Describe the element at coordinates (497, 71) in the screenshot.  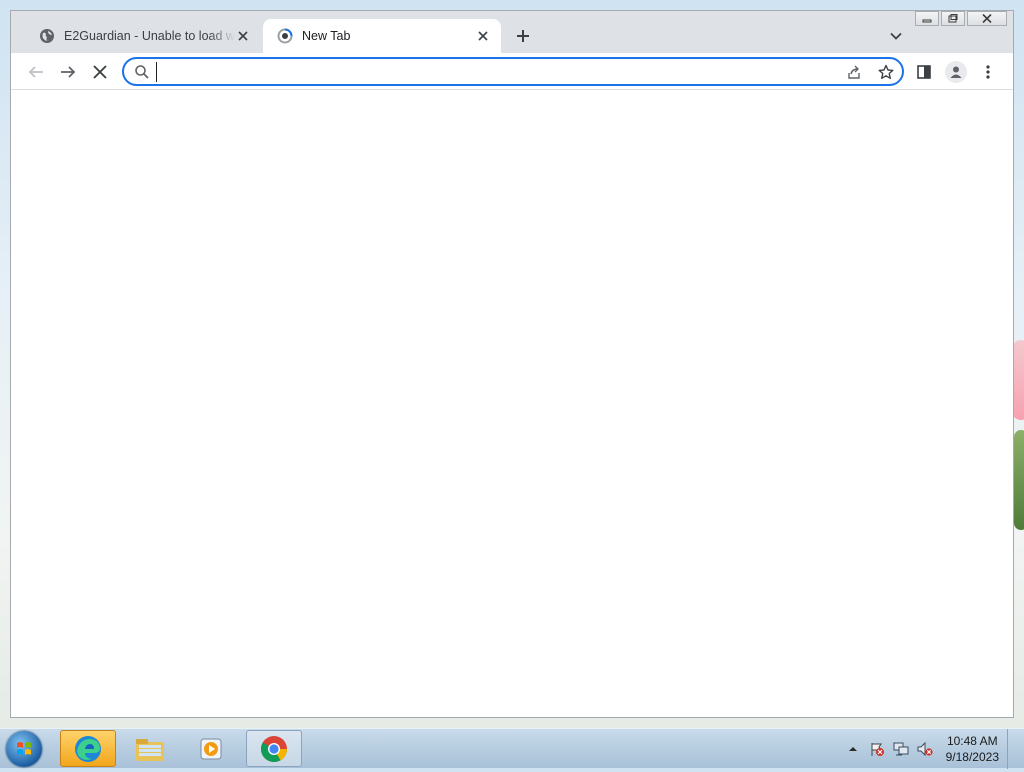
I see `address-input` at that location.